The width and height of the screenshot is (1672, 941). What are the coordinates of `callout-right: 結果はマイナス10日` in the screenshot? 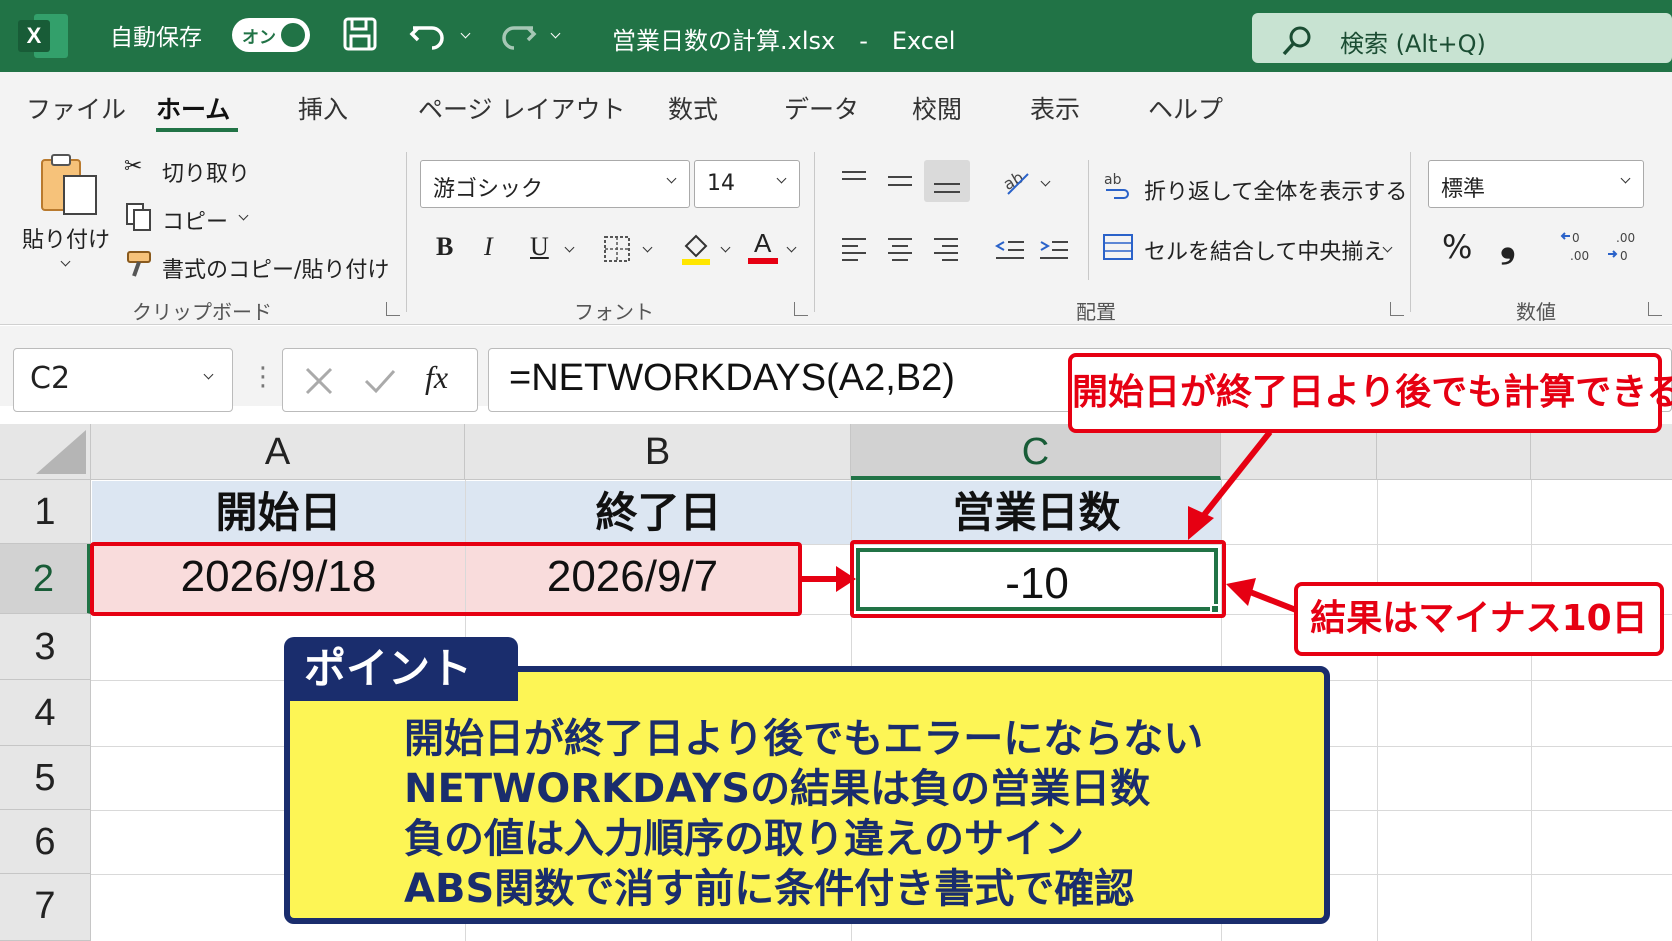 It's located at (1479, 619).